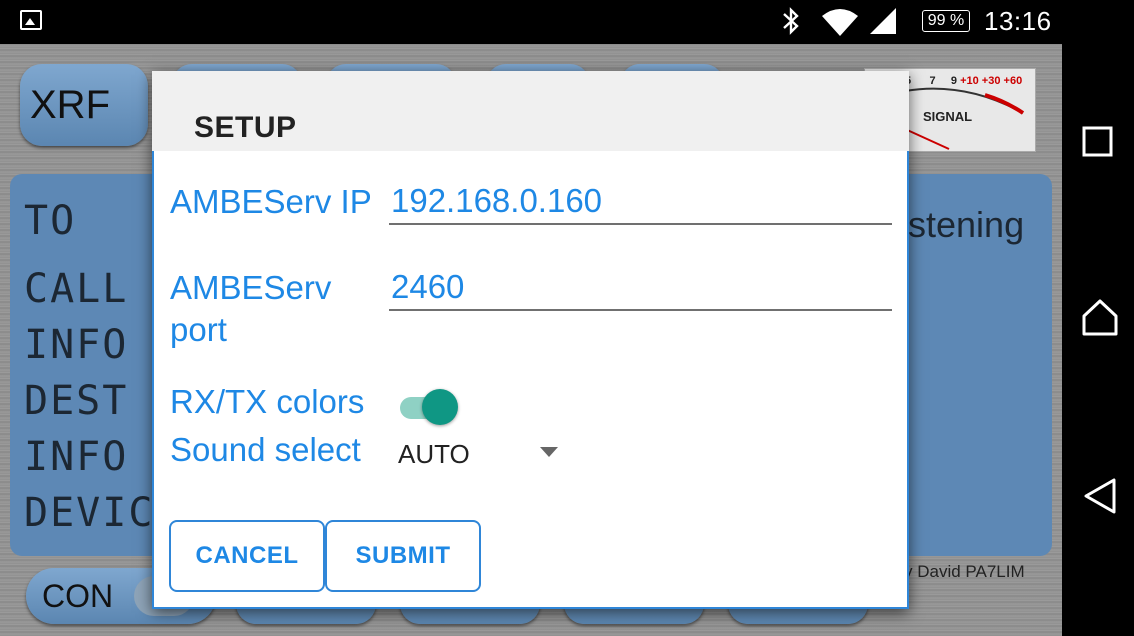 This screenshot has height=636, width=1134. Describe the element at coordinates (271, 201) in the screenshot. I see `ambe-ip-label: AMBEServ IP` at that location.